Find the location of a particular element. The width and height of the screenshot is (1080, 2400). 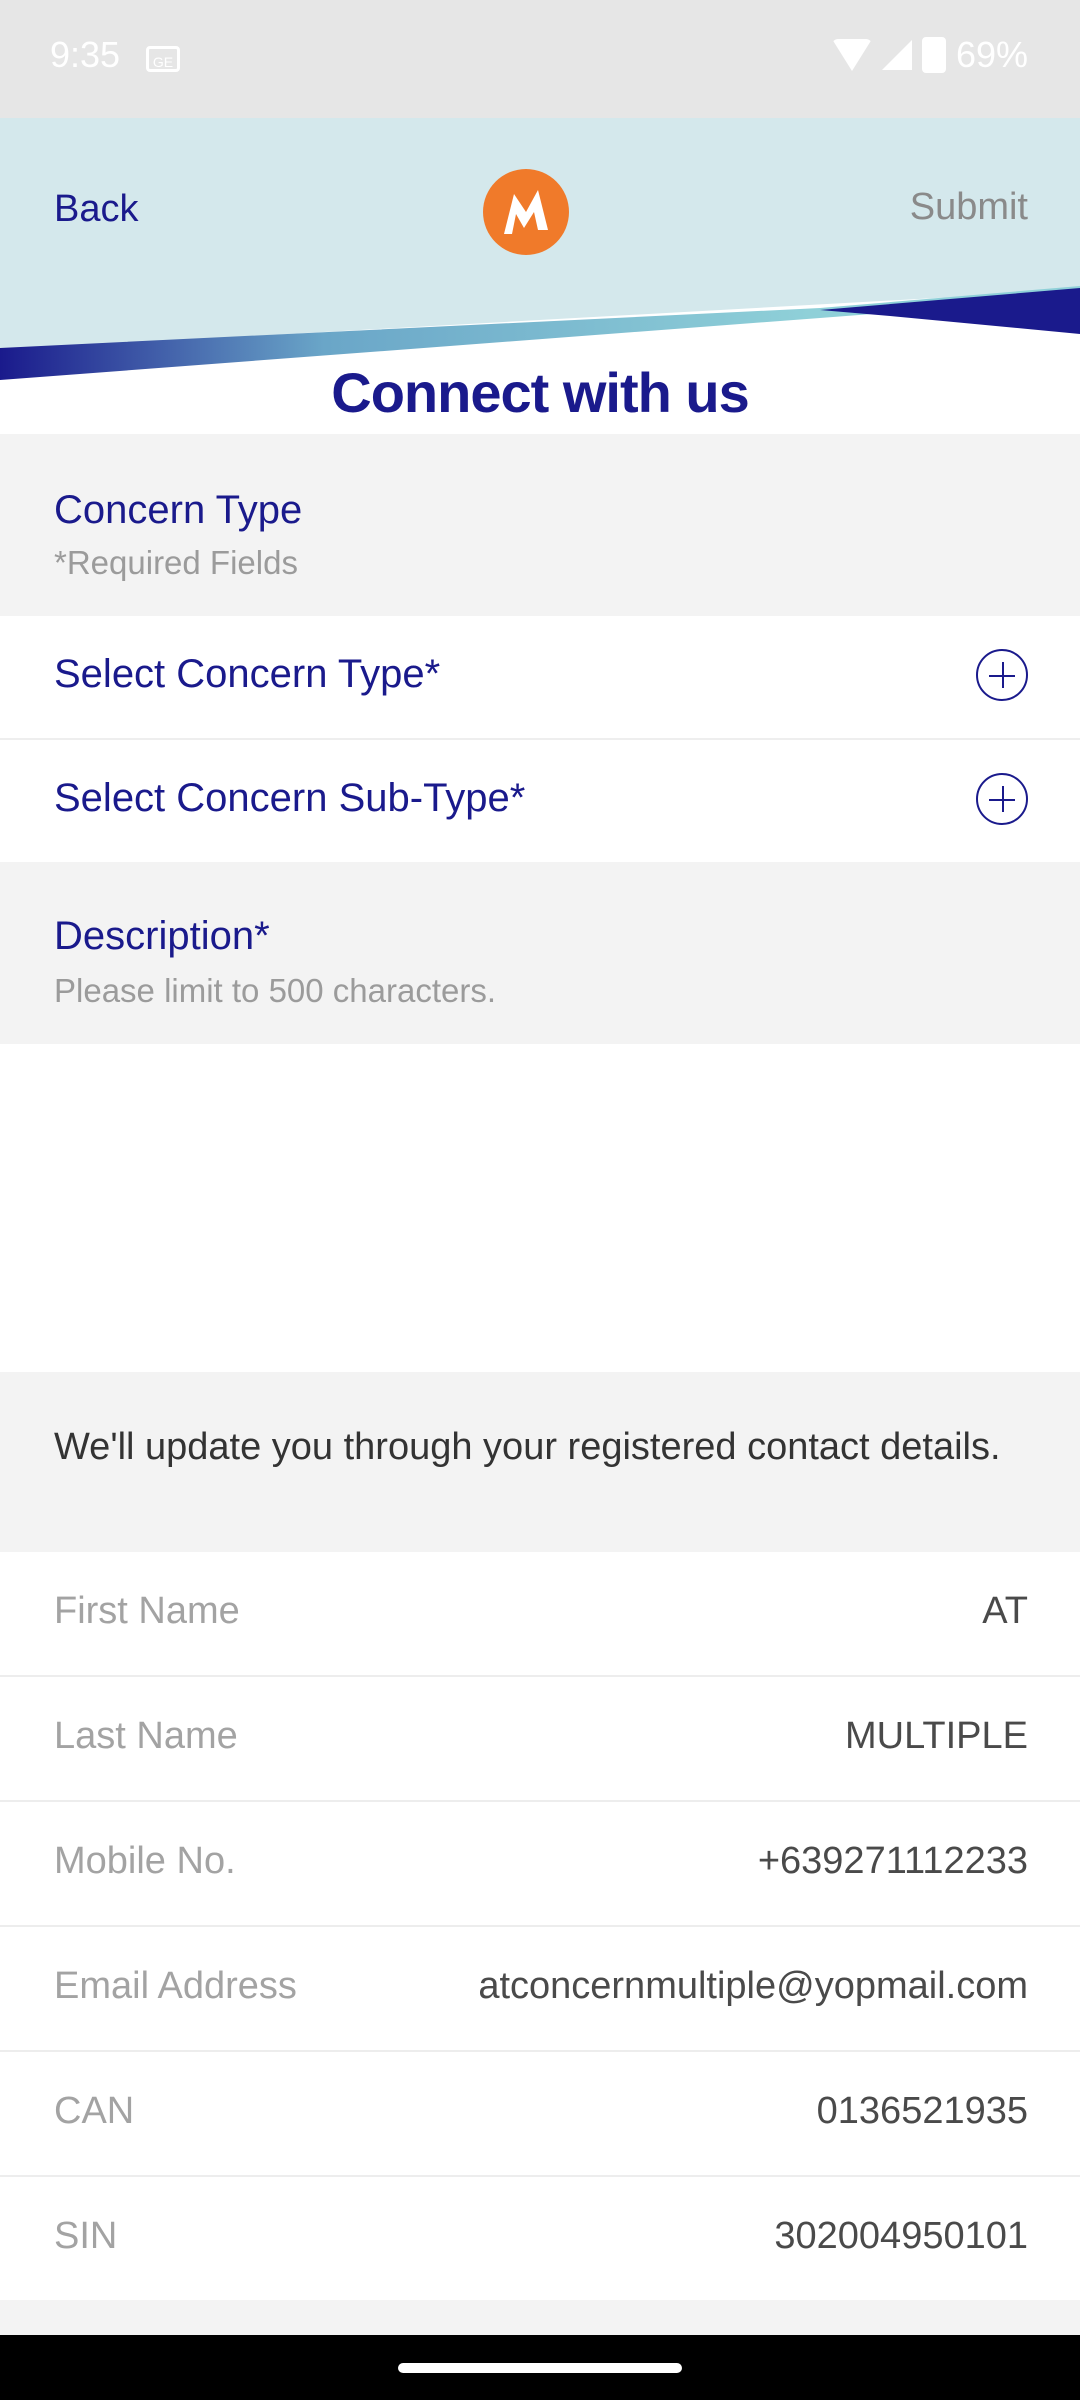

select-concern-type-label: Select Concern Type* is located at coordinates (247, 674).